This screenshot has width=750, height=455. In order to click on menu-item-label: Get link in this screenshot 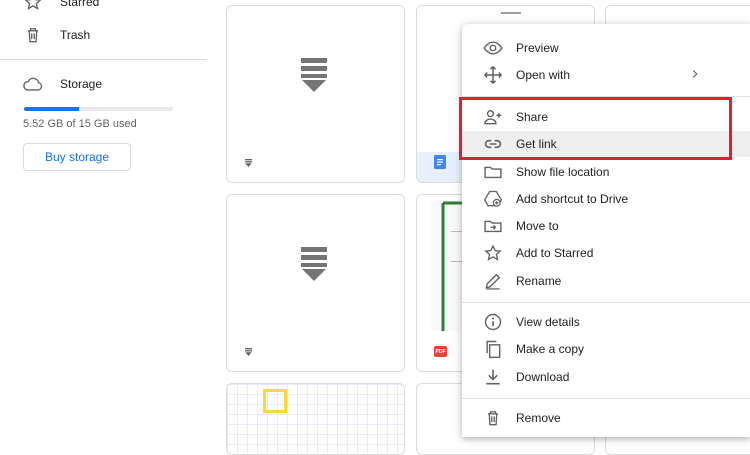, I will do `click(536, 144)`.